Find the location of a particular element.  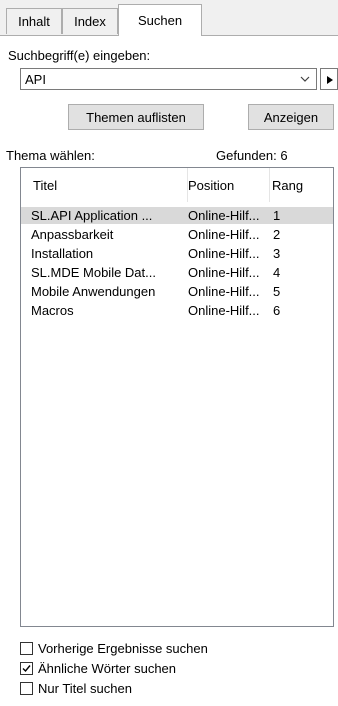

tab-suchen: Suchen is located at coordinates (160, 20).